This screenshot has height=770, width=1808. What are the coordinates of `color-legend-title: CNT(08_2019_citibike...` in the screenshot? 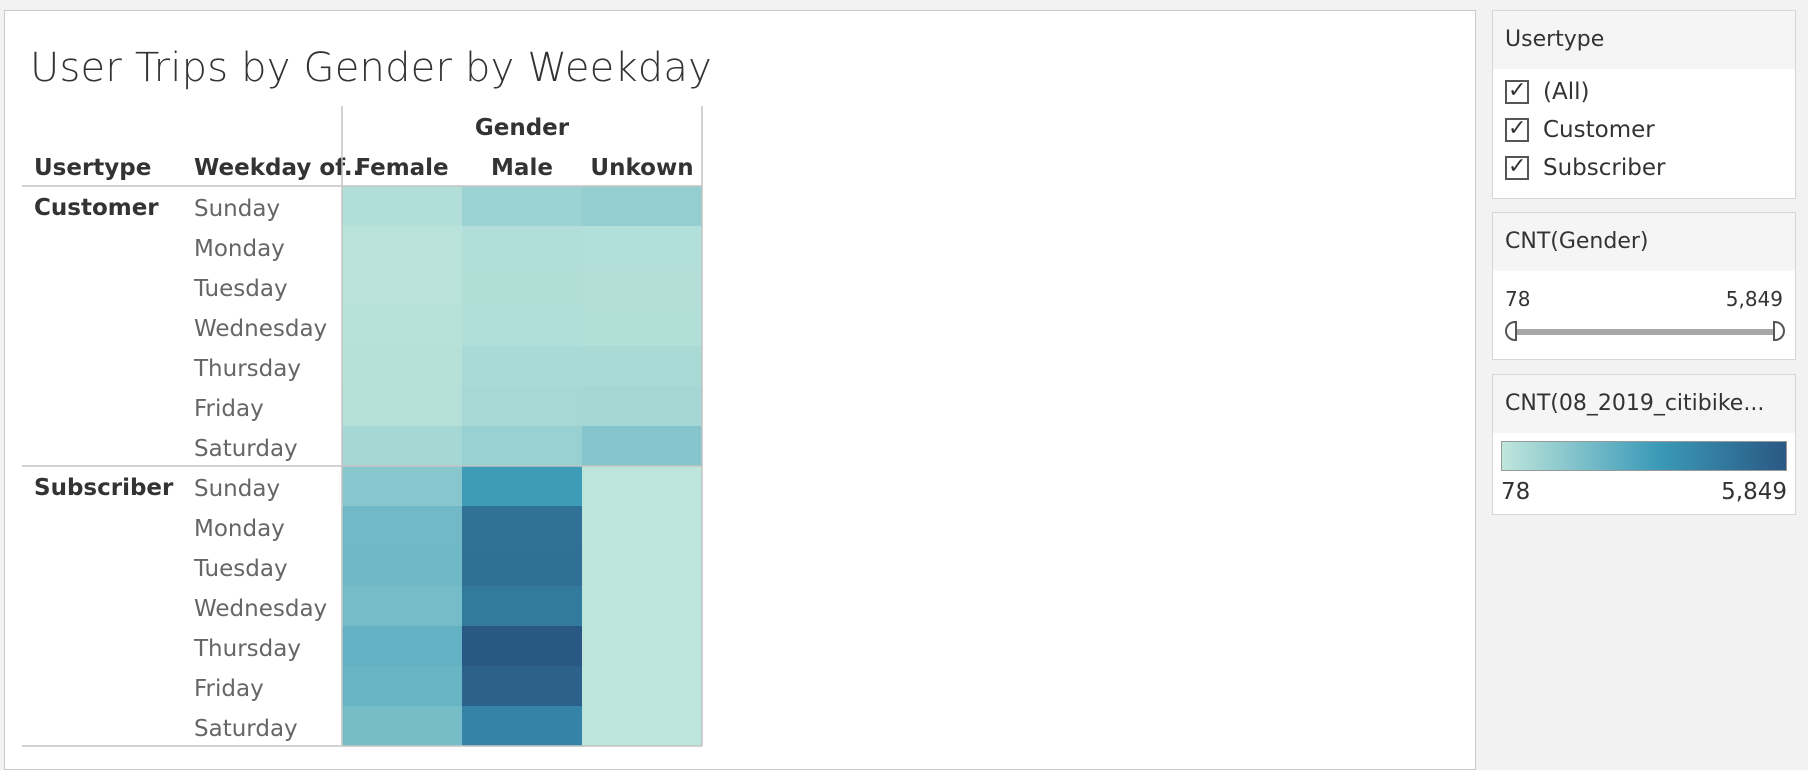 It's located at (1644, 404).